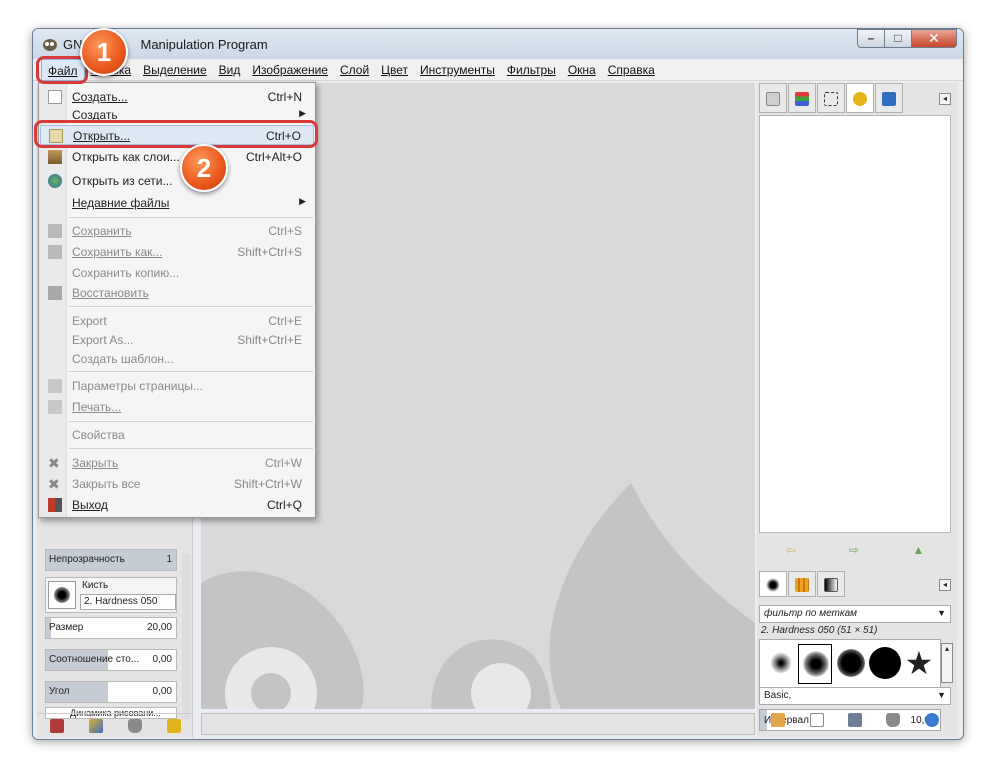 This screenshot has width=995, height=775. Describe the element at coordinates (177, 484) in the screenshot. I see `menu-item-close-all: ✖ Закрыть все Shift+Ctrl+W` at that location.